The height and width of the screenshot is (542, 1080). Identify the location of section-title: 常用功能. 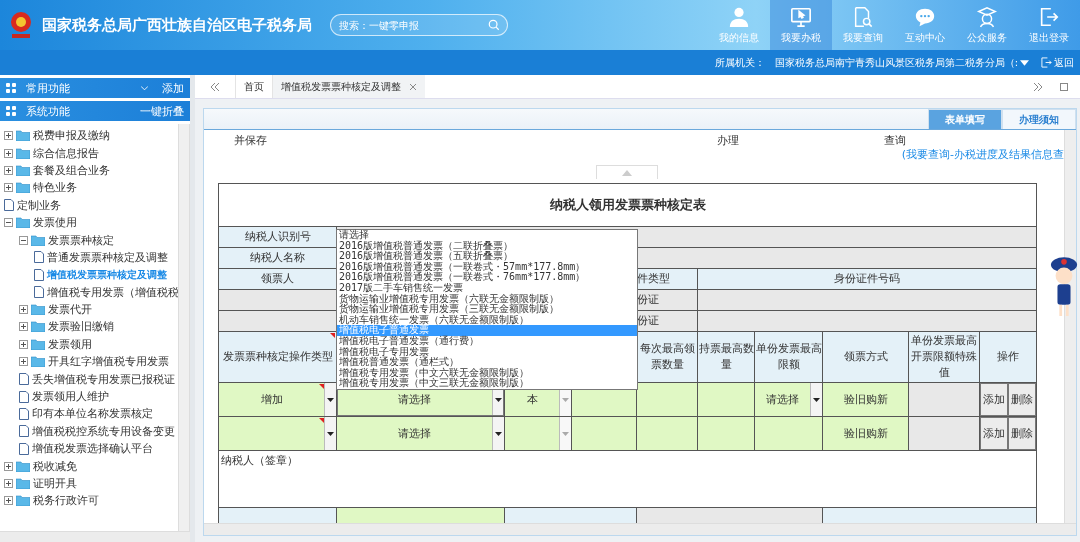
(48, 88).